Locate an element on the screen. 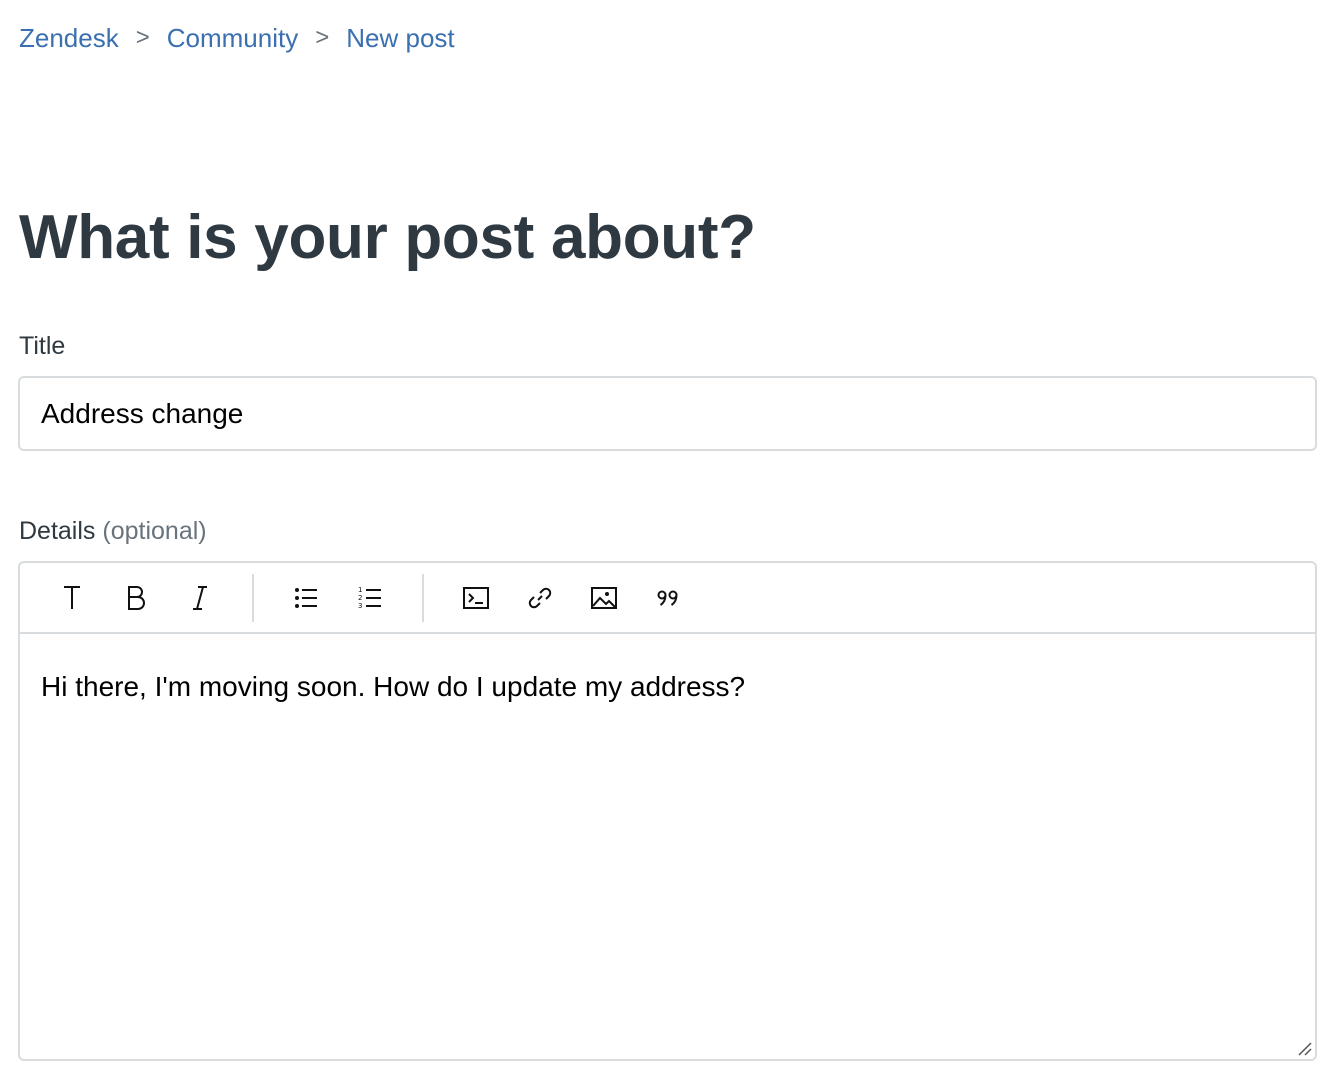 The image size is (1342, 1078). code-block-button is located at coordinates (476, 598).